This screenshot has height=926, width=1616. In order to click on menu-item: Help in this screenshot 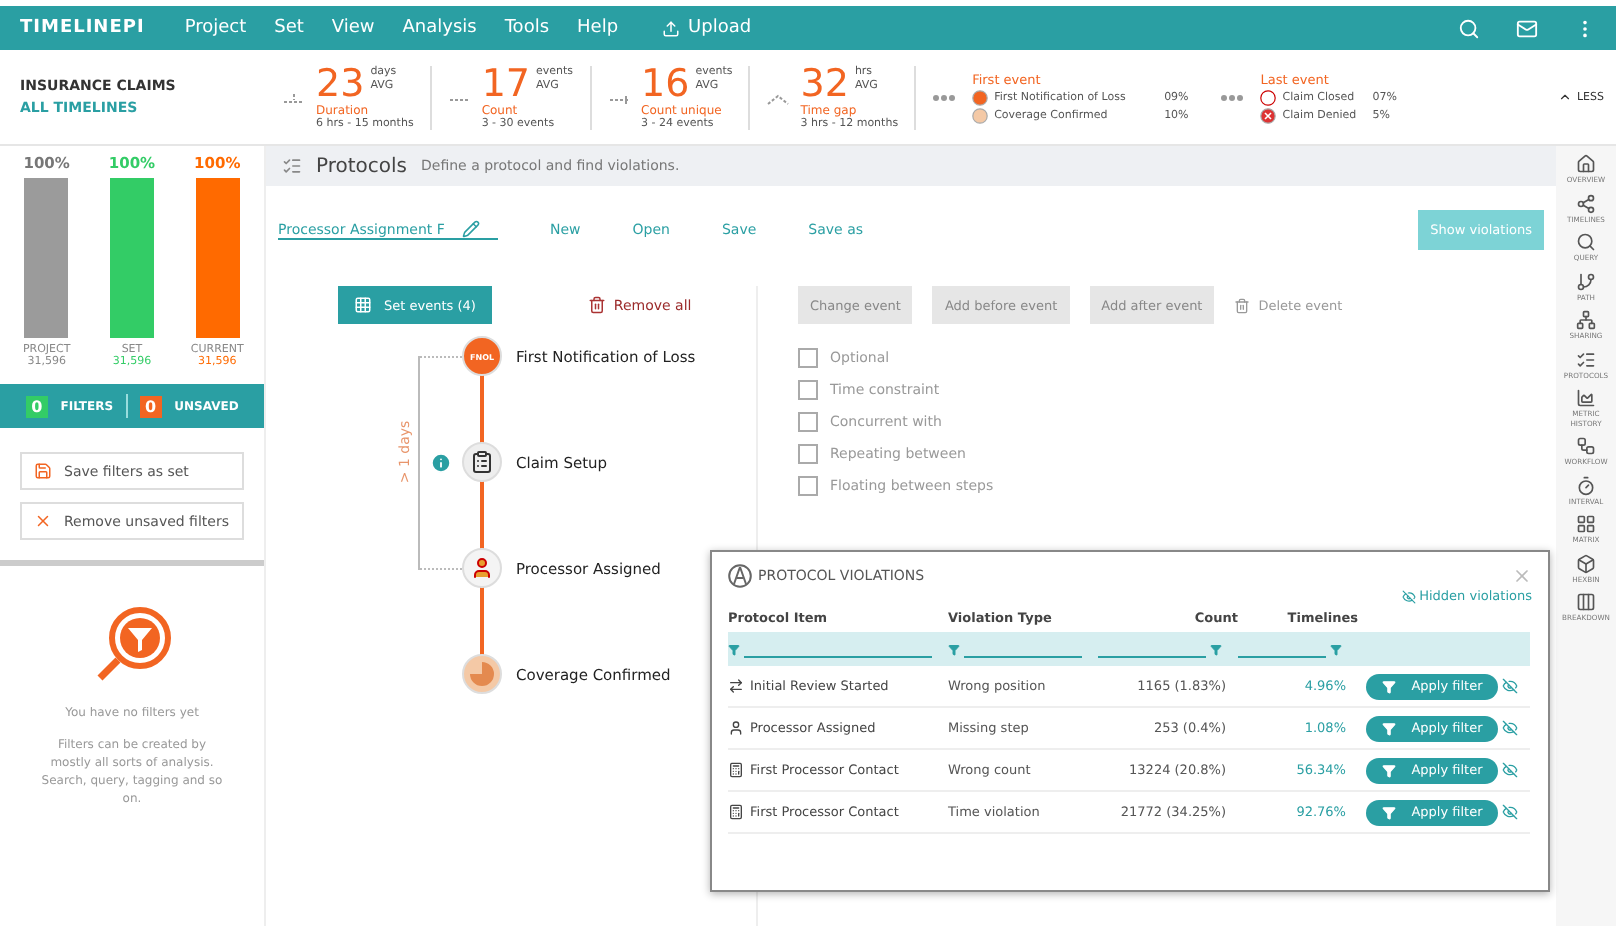, I will do `click(598, 28)`.